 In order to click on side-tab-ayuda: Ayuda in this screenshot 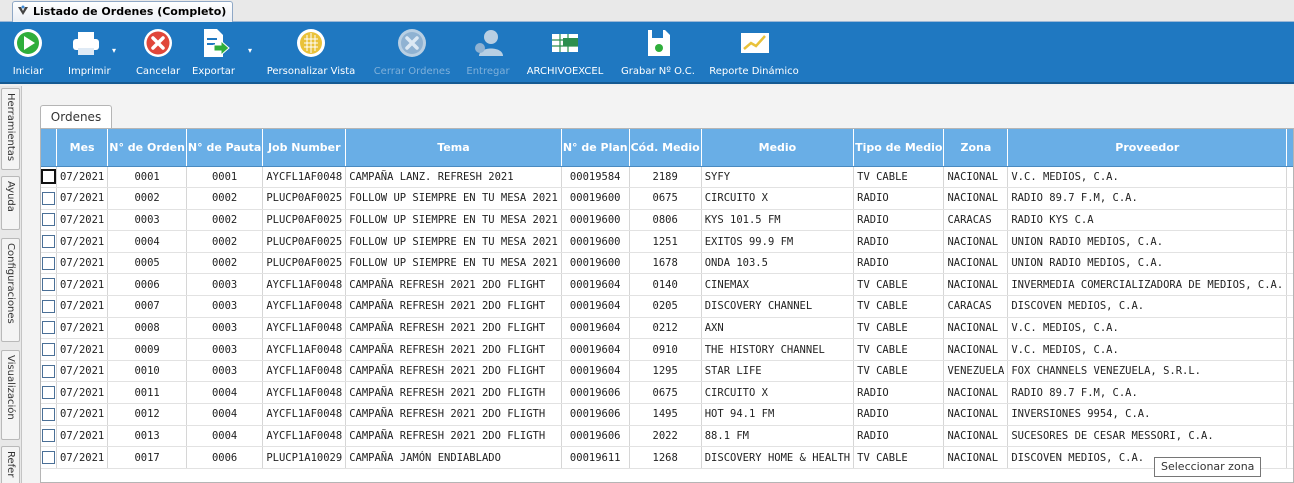, I will do `click(10, 203)`.